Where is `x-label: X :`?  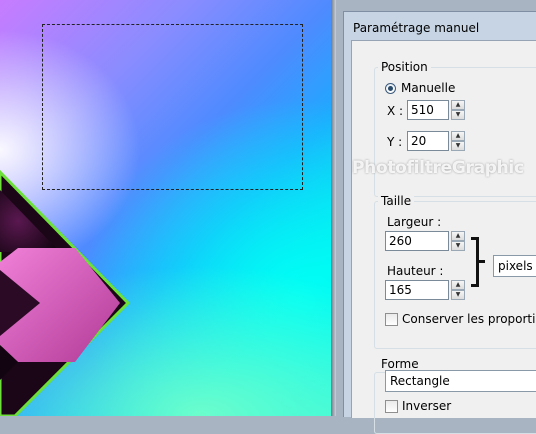 x-label: X : is located at coordinates (395, 111).